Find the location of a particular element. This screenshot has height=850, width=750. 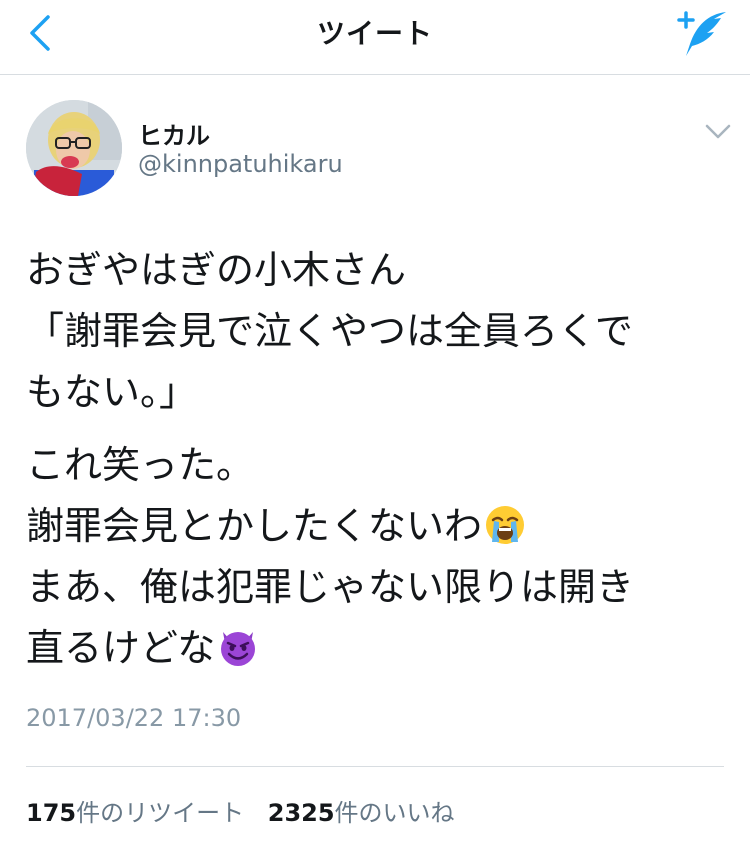

tweet-line: 謝罪会見とかしたくないわ is located at coordinates (254, 526).